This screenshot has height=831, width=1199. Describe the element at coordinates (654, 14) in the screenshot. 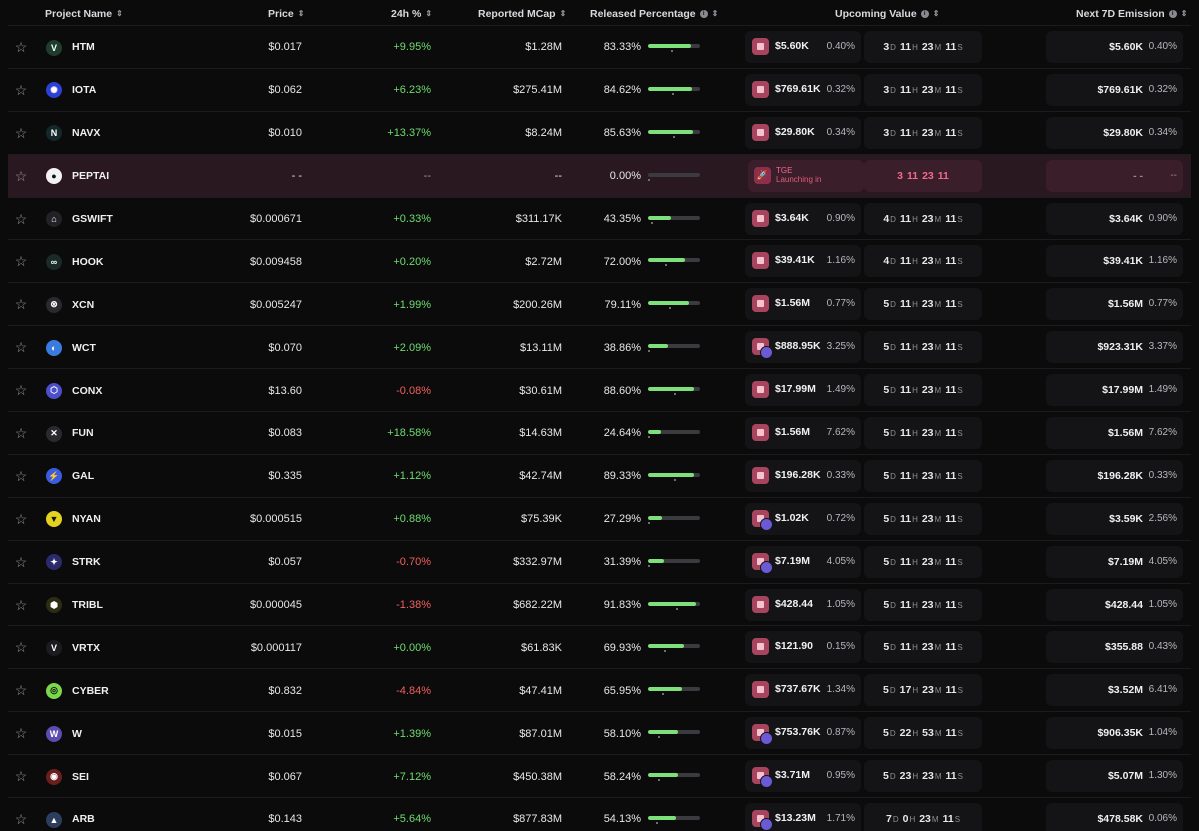

I see `header-released-percentage: Released Percentage i ⇕` at that location.